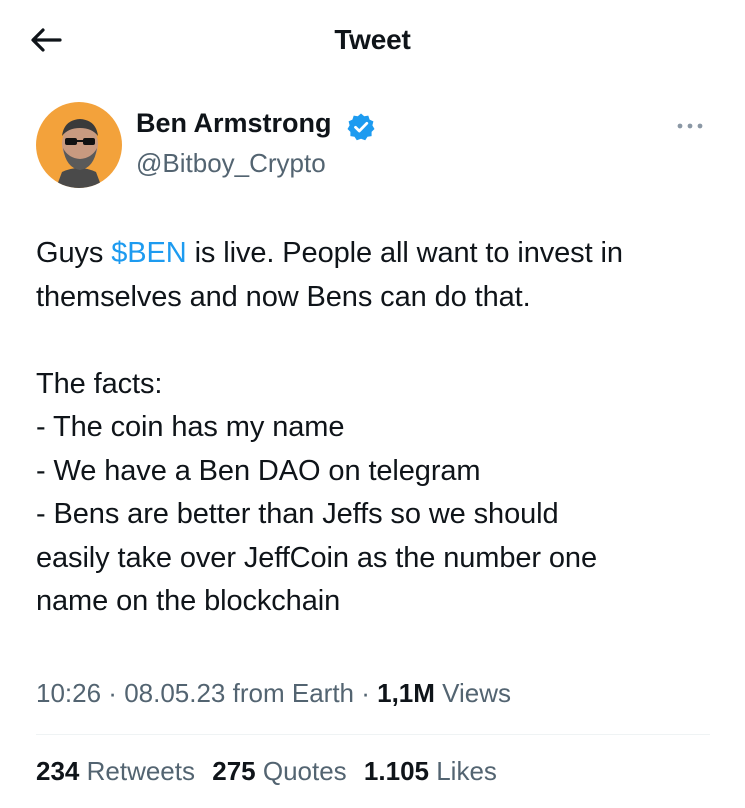 The width and height of the screenshot is (745, 808). Describe the element at coordinates (404, 253) in the screenshot. I see `tweet-text-segment: is live. People all want to invest in` at that location.